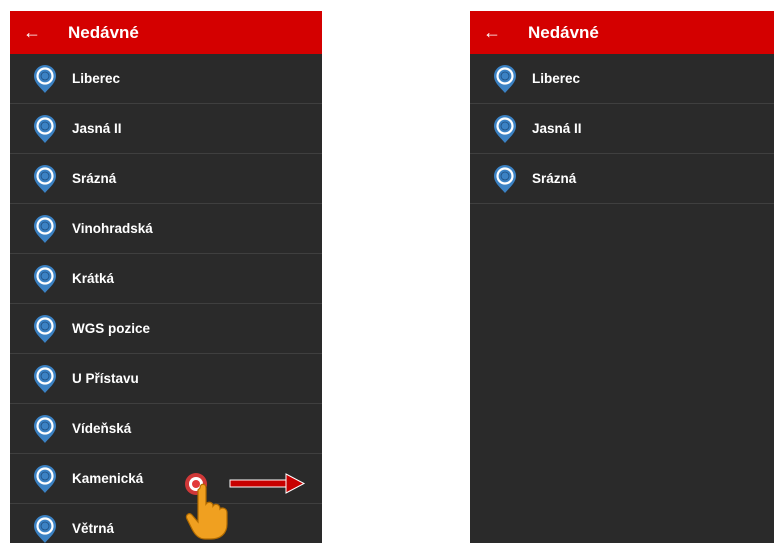 This screenshot has height=543, width=774. I want to click on list-item-label: Vídeňská, so click(102, 428).